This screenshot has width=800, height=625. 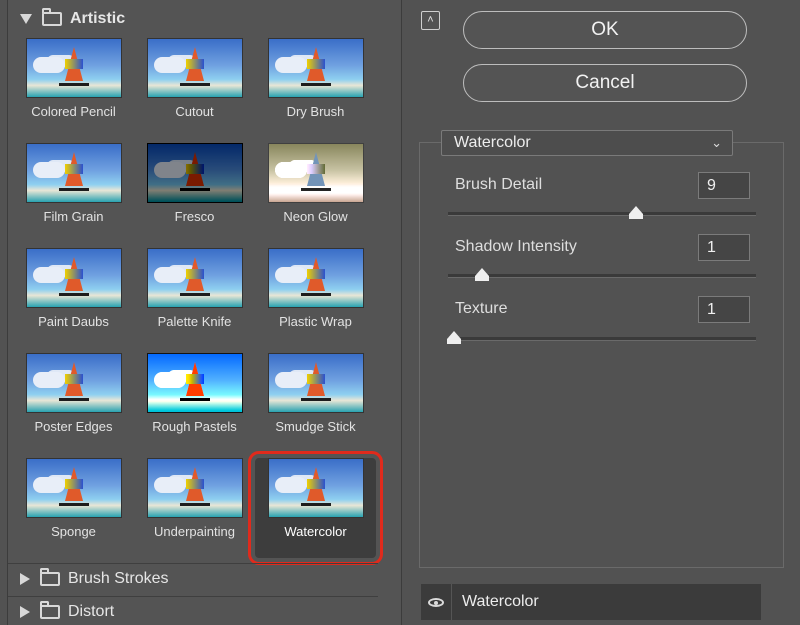 I want to click on effect-layer-name: Watercolor, so click(x=500, y=601).